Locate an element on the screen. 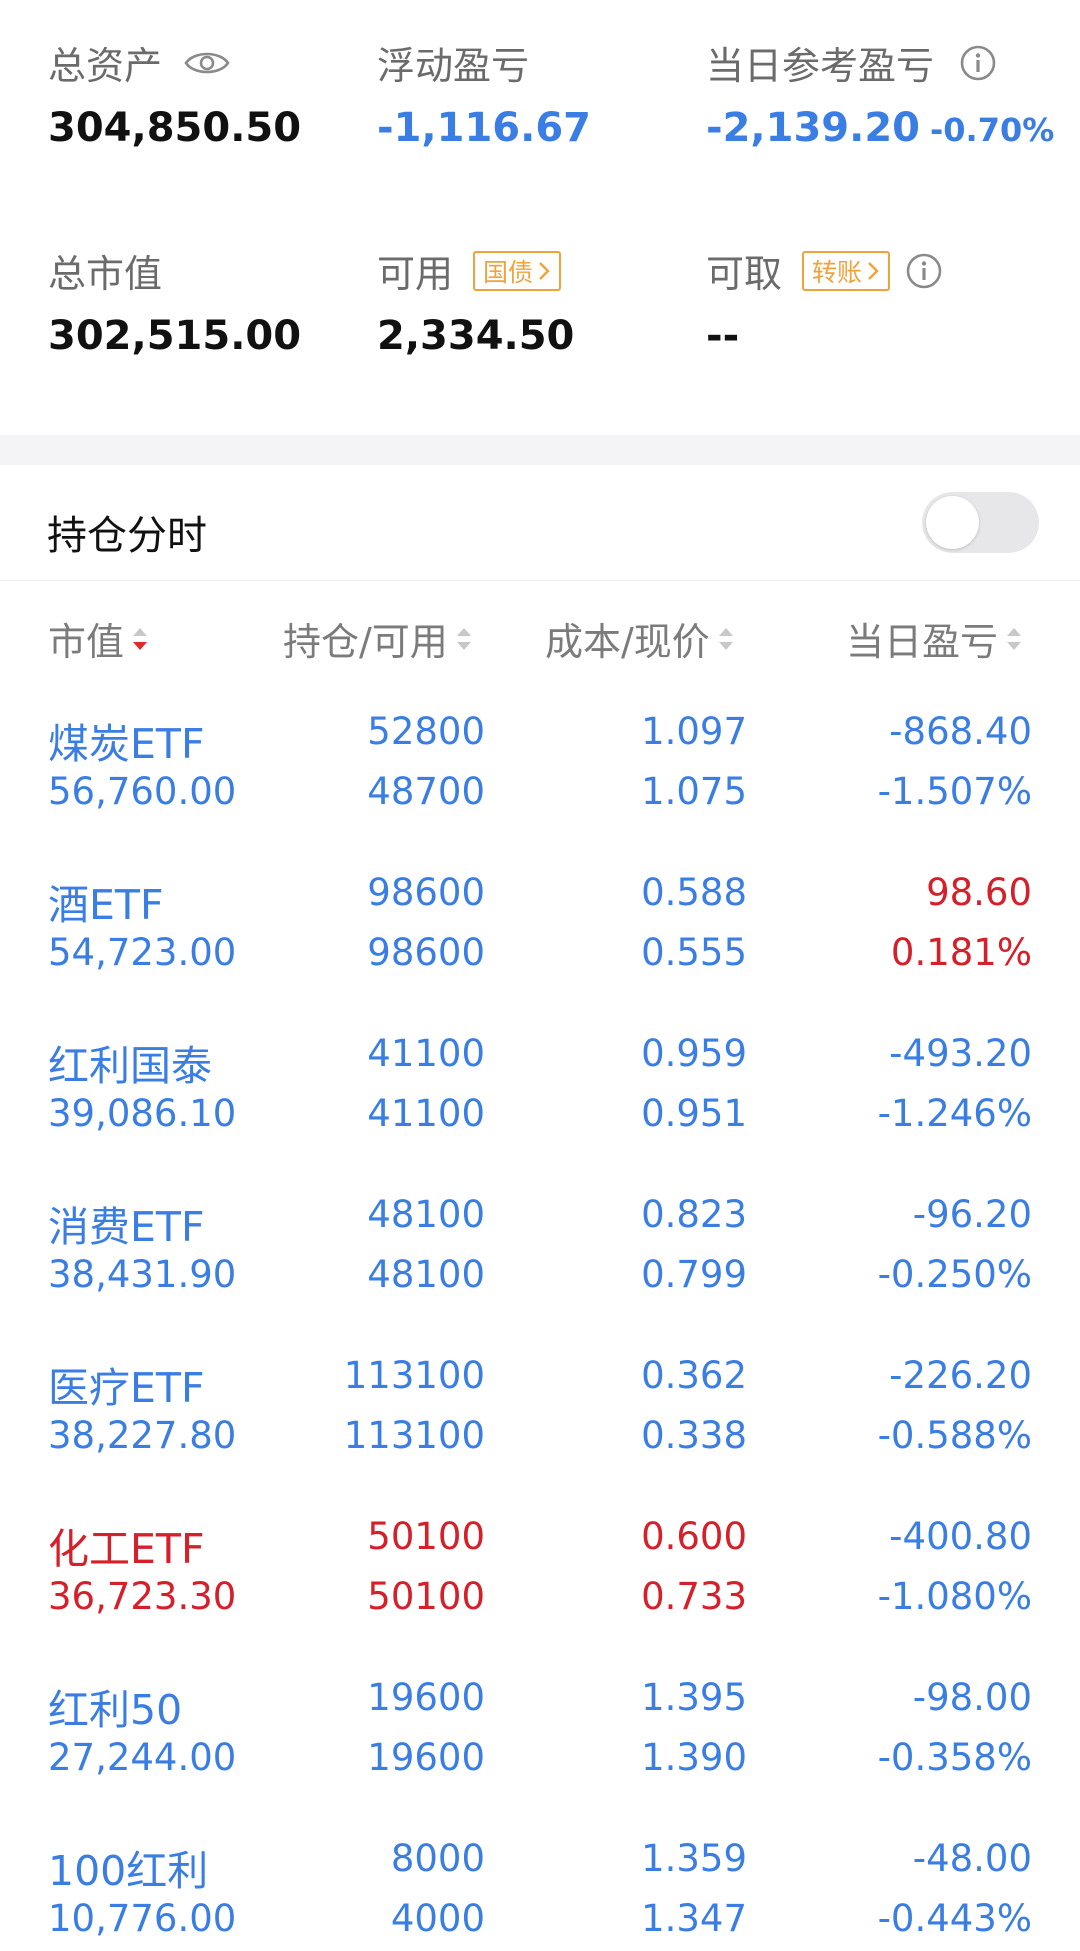 This screenshot has width=1080, height=1951. sort-hold-avail: 持仓/可用 is located at coordinates (378, 638).